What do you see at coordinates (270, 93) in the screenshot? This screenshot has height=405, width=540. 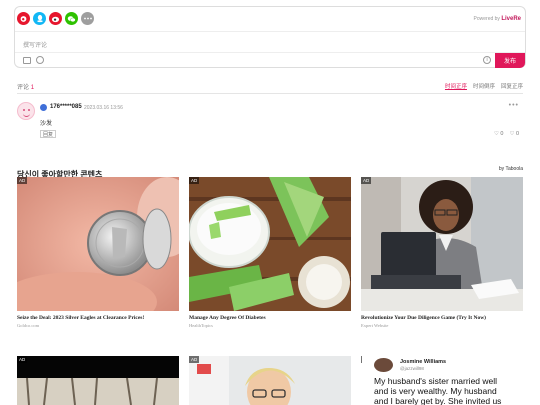 I see `divider` at bounding box center [270, 93].